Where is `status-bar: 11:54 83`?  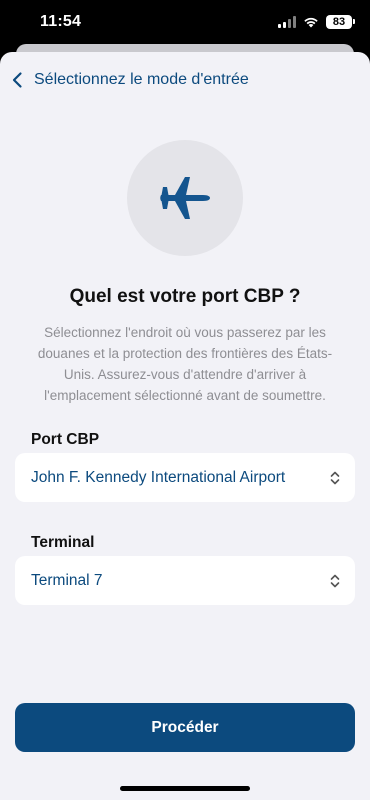 status-bar: 11:54 83 is located at coordinates (185, 22).